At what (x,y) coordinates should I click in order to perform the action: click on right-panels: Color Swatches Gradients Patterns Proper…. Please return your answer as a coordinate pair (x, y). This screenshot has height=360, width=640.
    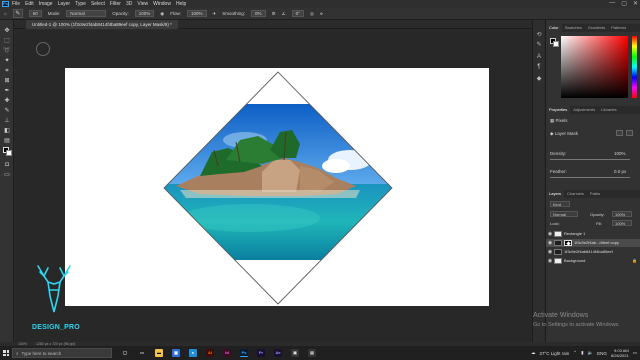
    Looking at the image, I should click on (592, 181).